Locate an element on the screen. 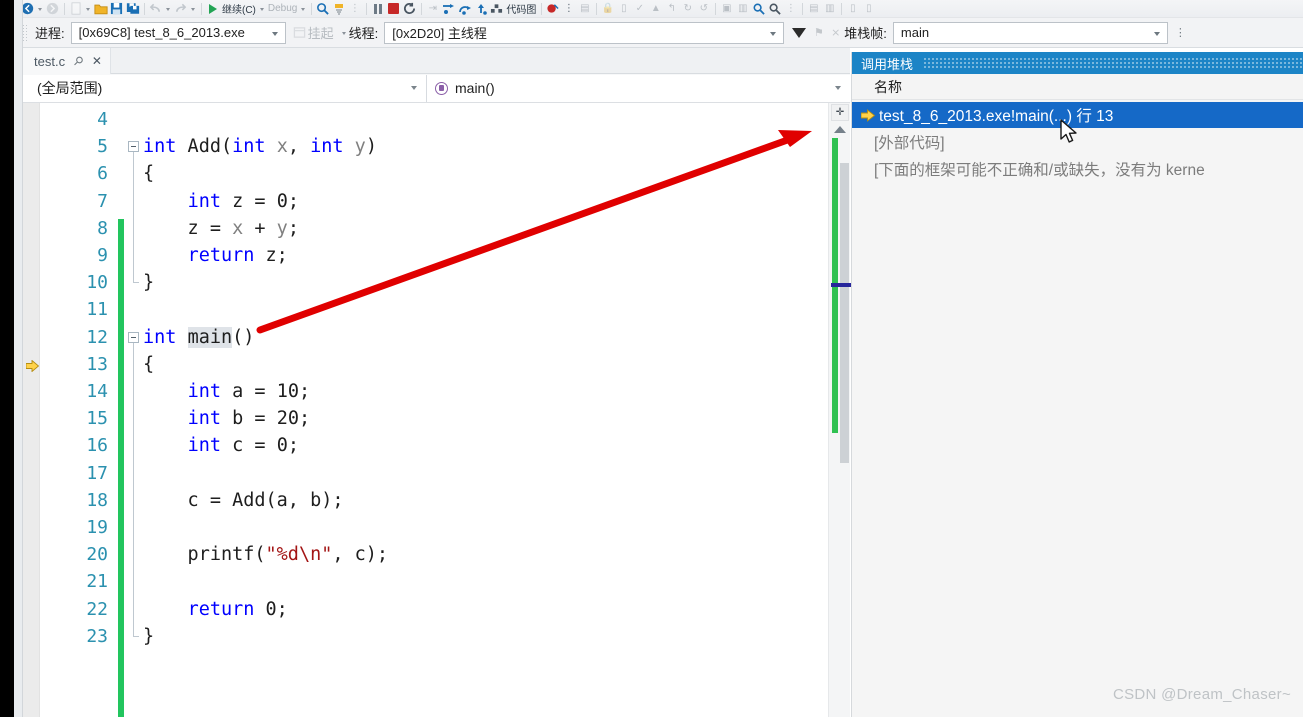 The height and width of the screenshot is (717, 1303). code-line: int z = 0; is located at coordinates (221, 201).